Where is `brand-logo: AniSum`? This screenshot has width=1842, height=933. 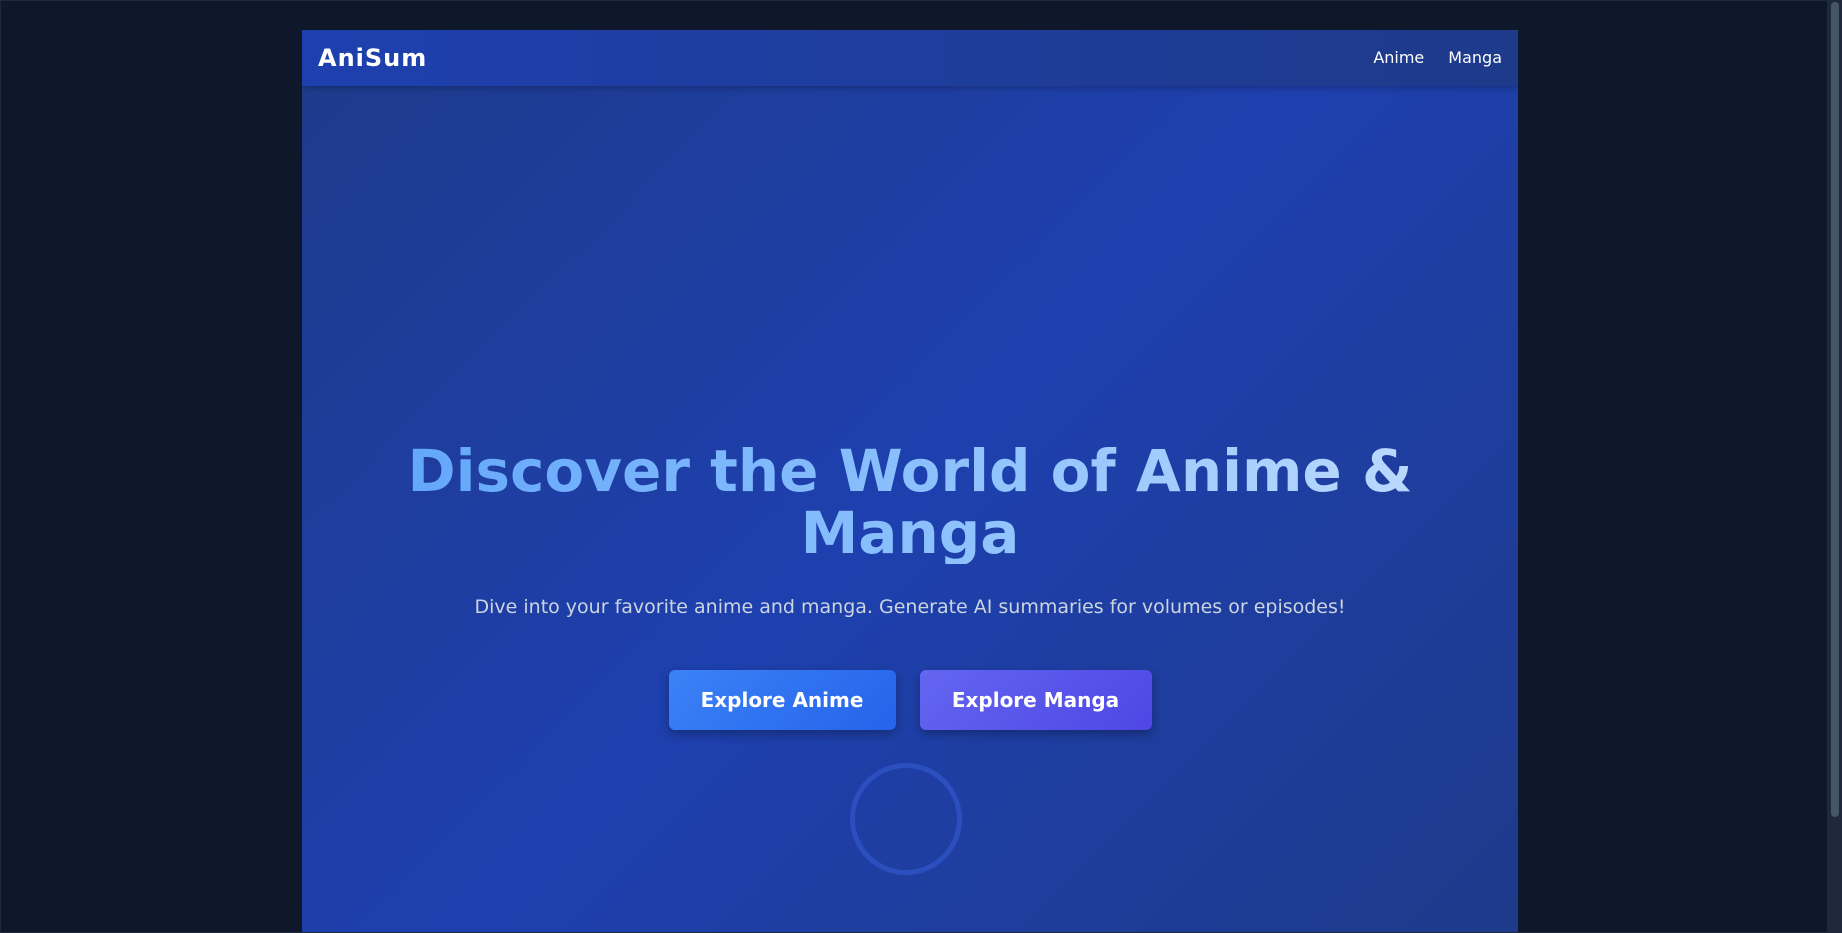 brand-logo: AniSum is located at coordinates (372, 58).